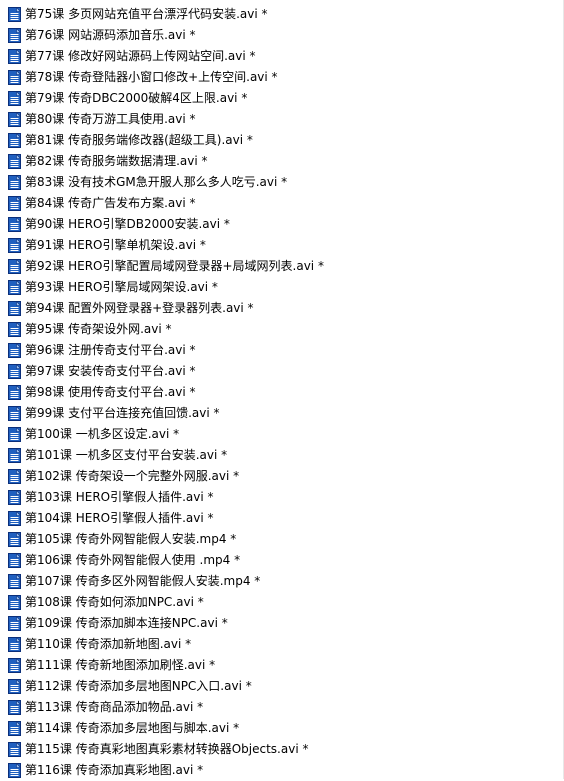 The width and height of the screenshot is (564, 781). Describe the element at coordinates (114, 707) in the screenshot. I see `file-name: 第113课 传奇商品添加物品.avi *` at that location.